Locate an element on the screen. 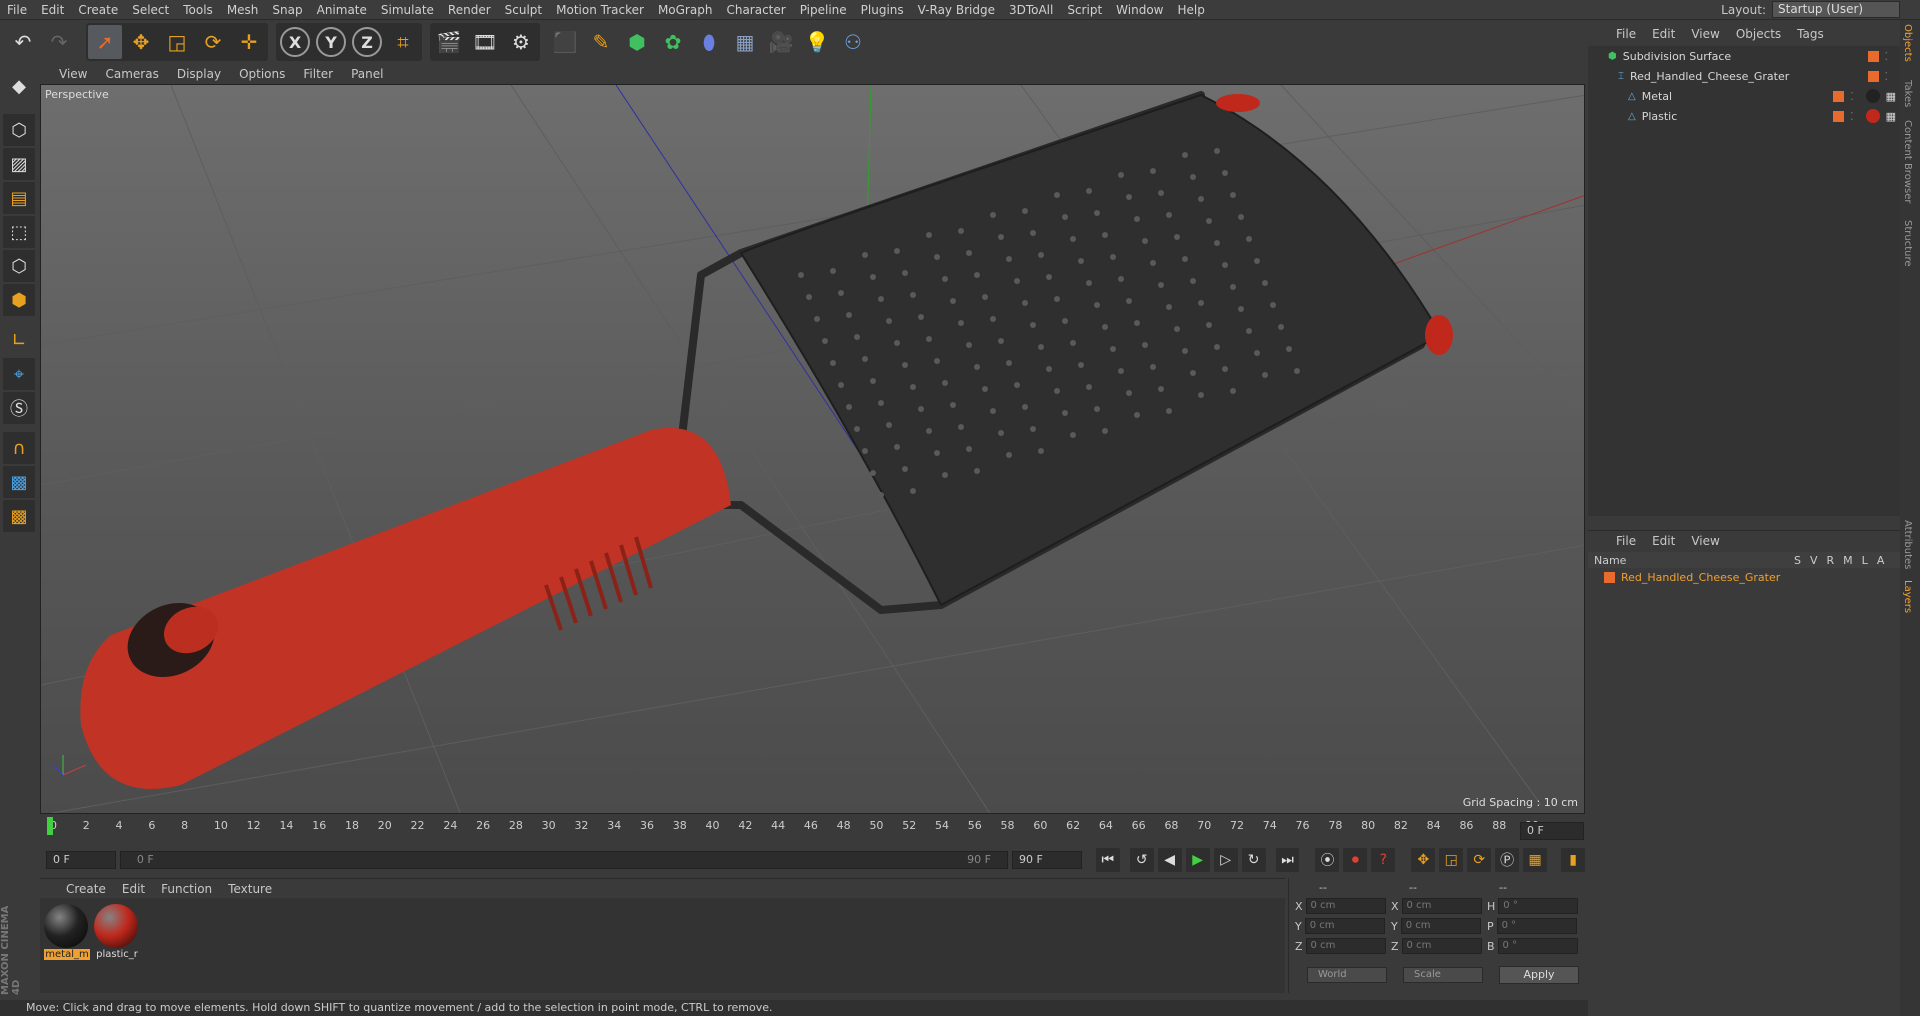  material-tag-icon is located at coordinates (1872, 96).